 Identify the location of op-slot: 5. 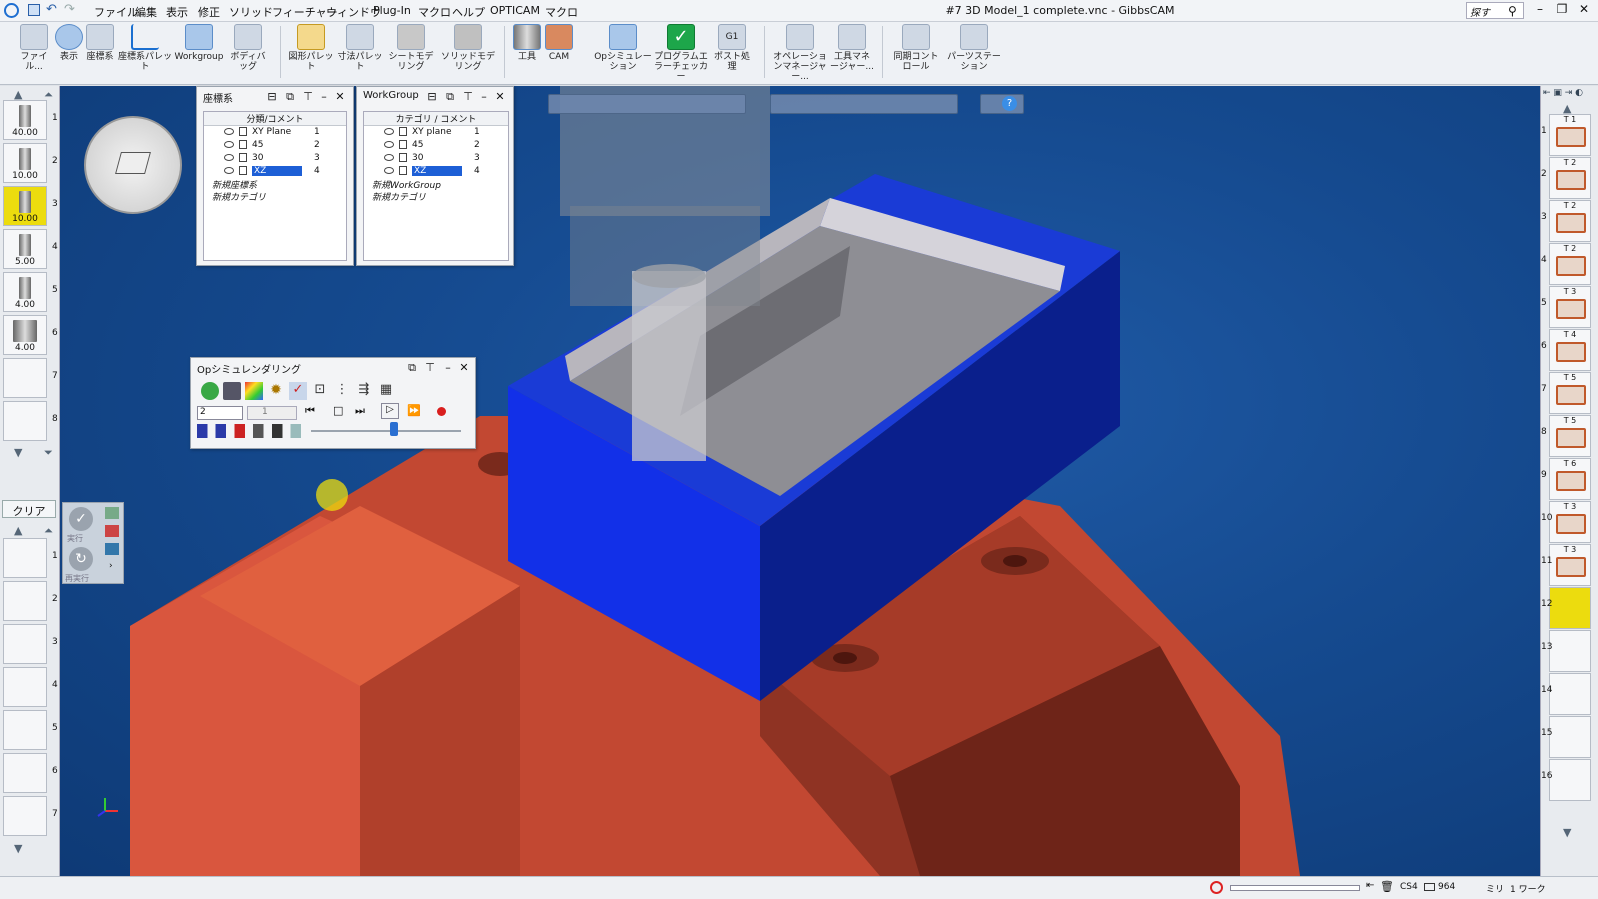
(30, 730).